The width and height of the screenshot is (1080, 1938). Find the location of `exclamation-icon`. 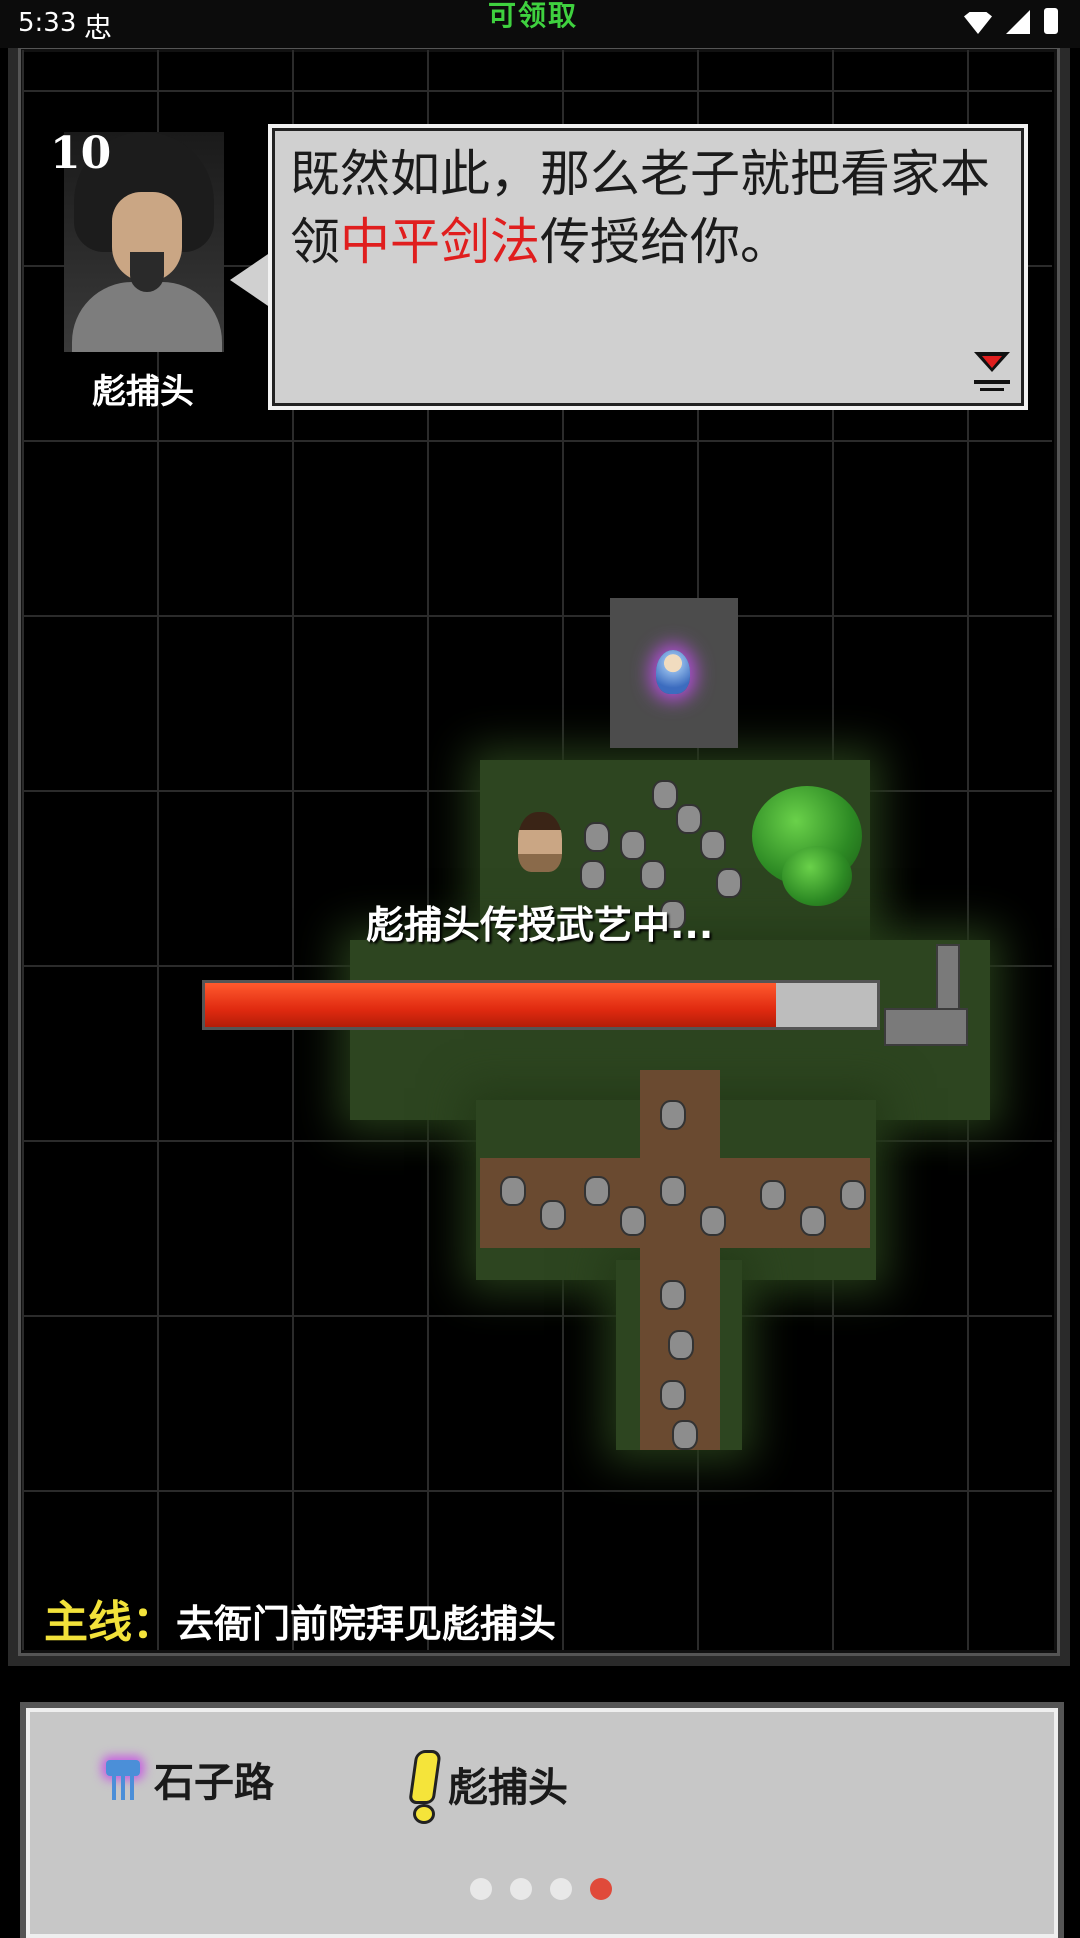

exclamation-icon is located at coordinates (422, 1787).